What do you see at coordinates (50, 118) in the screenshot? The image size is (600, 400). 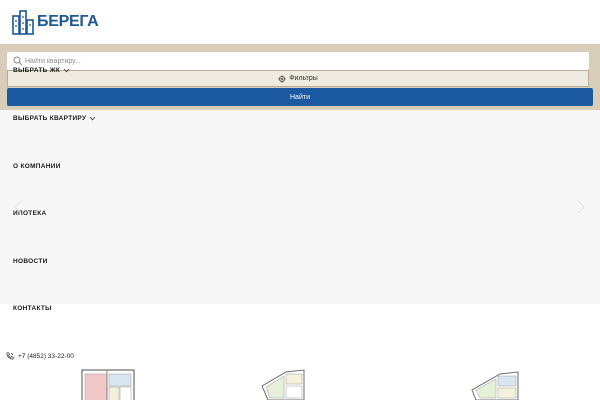 I see `nav-item-label: ВЫБРАТЬ КВАРТИРУ` at bounding box center [50, 118].